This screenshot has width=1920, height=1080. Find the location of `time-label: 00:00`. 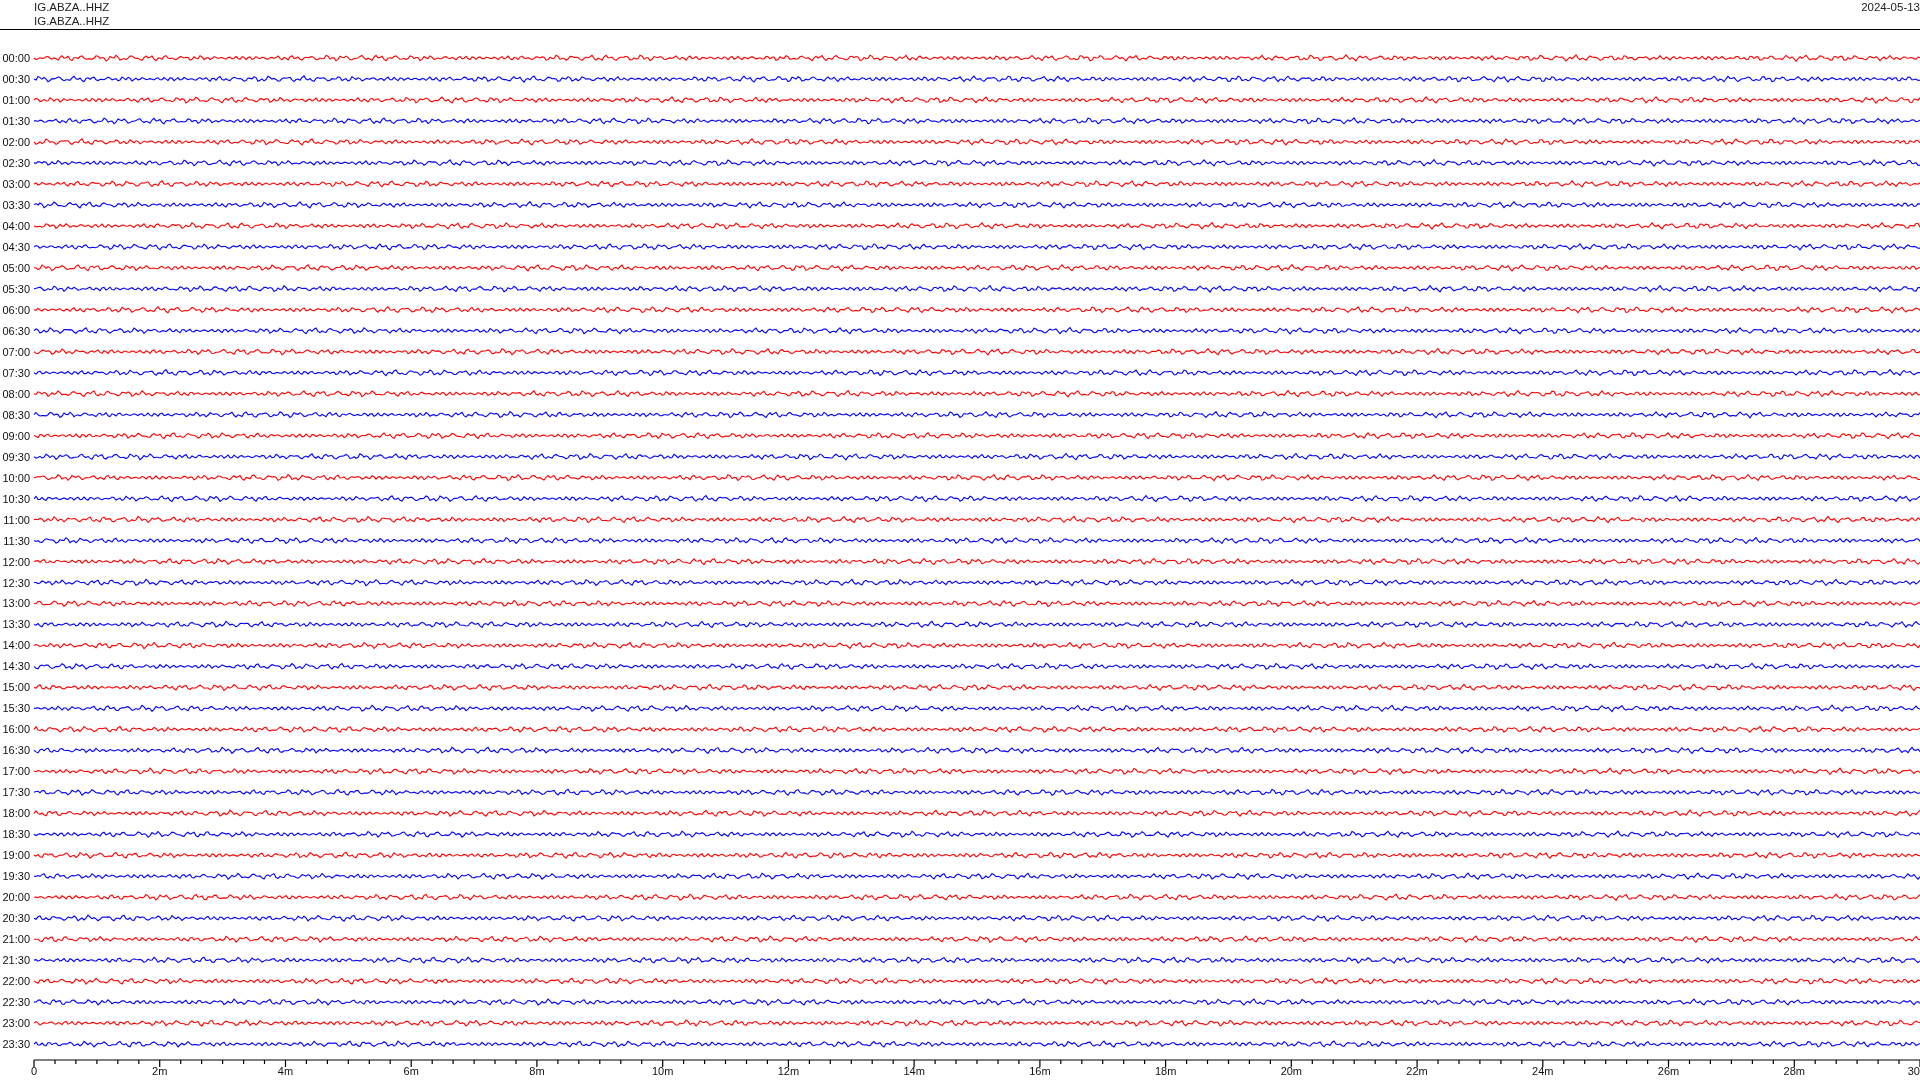

time-label: 00:00 is located at coordinates (16, 58).